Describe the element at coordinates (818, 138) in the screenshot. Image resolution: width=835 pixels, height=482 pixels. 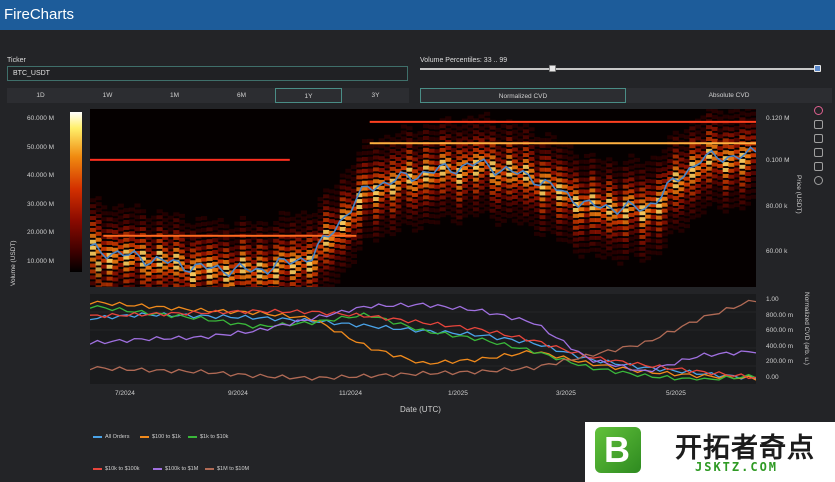
I see `pan-icon` at that location.